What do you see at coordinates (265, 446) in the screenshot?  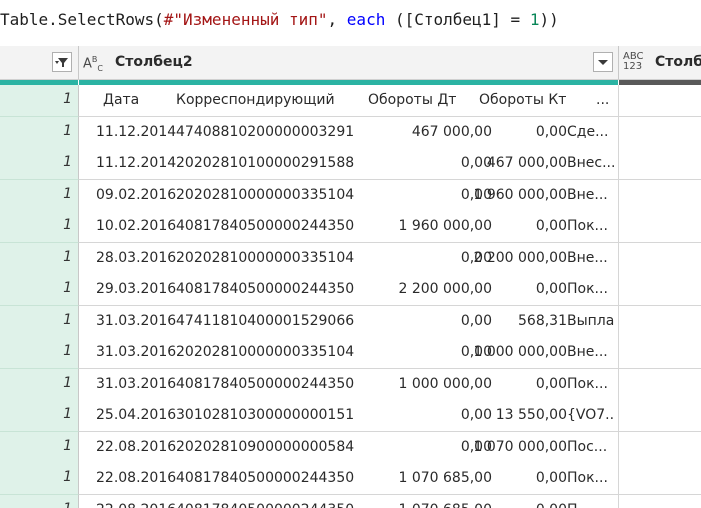 I see `cell-account: 20202810900000000584` at bounding box center [265, 446].